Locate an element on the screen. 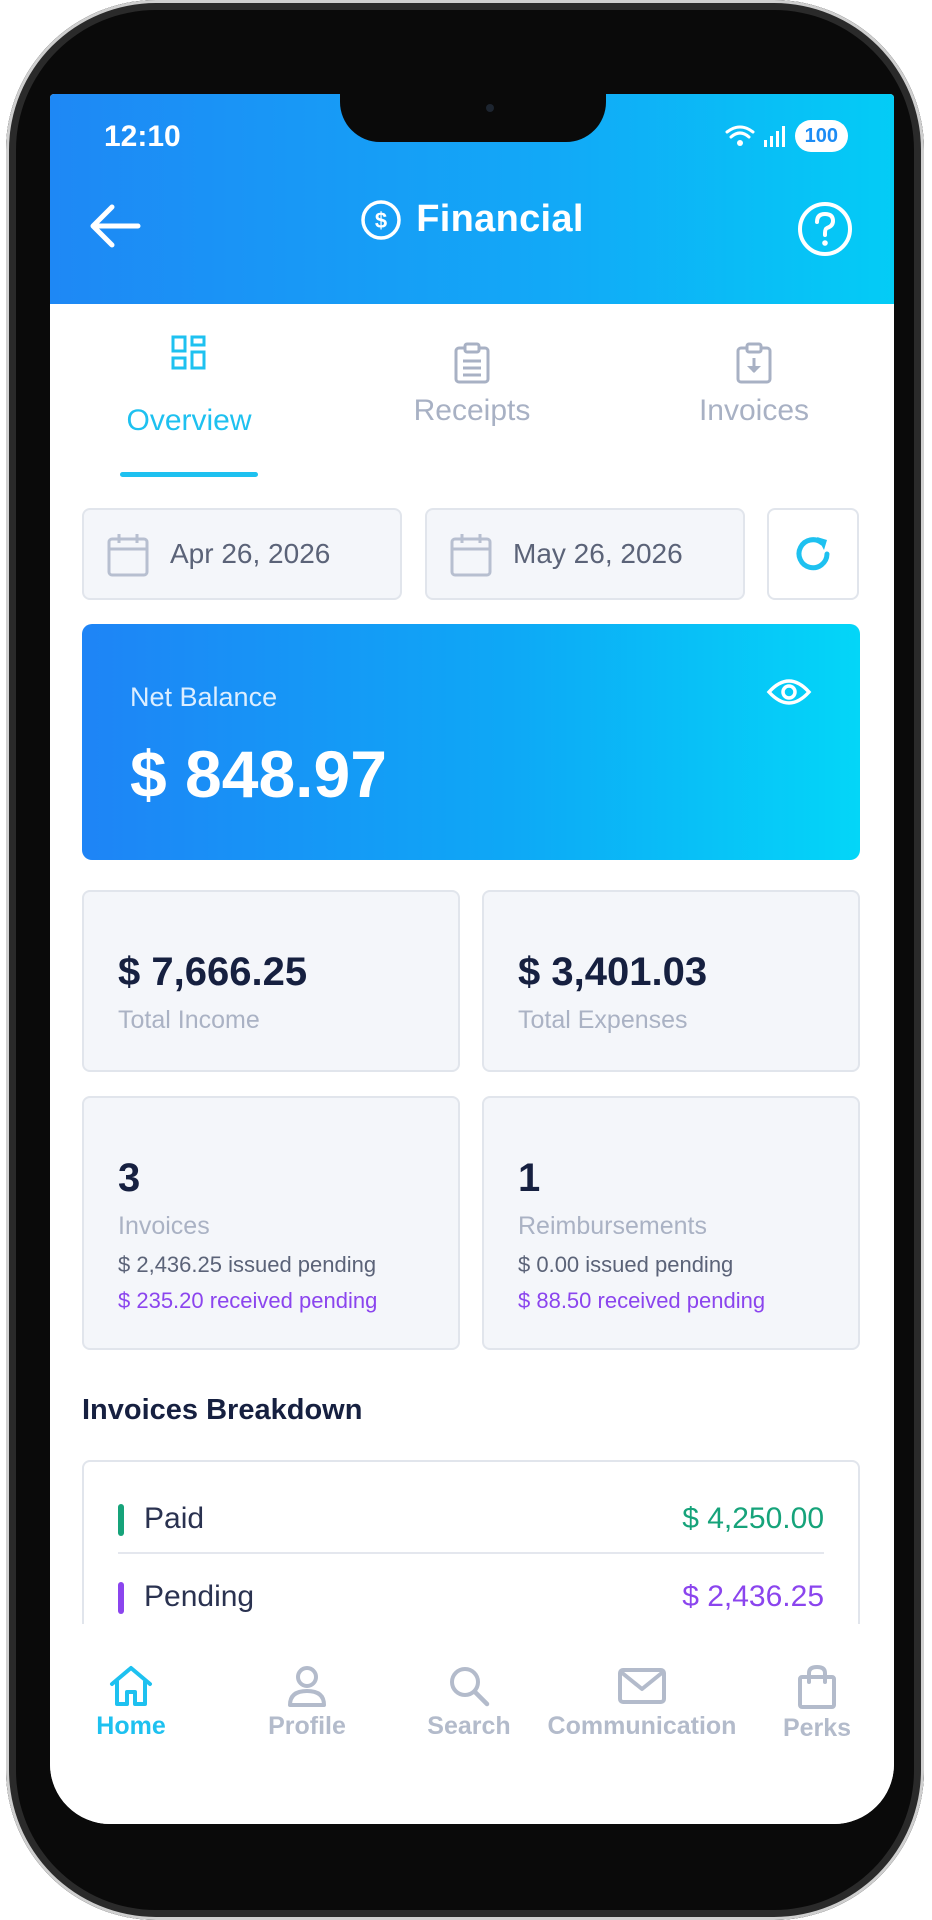 This screenshot has height=1920, width=932. total-expenses-label: Total Expenses is located at coordinates (603, 1020).